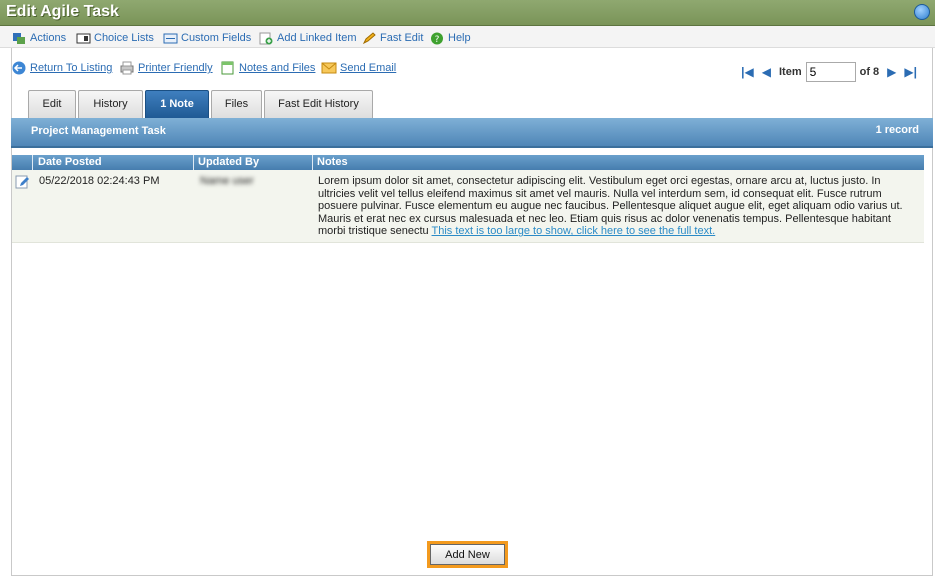 The width and height of the screenshot is (935, 578). Describe the element at coordinates (175, 68) in the screenshot. I see `printer-friendly-label: Printer Friendly` at that location.